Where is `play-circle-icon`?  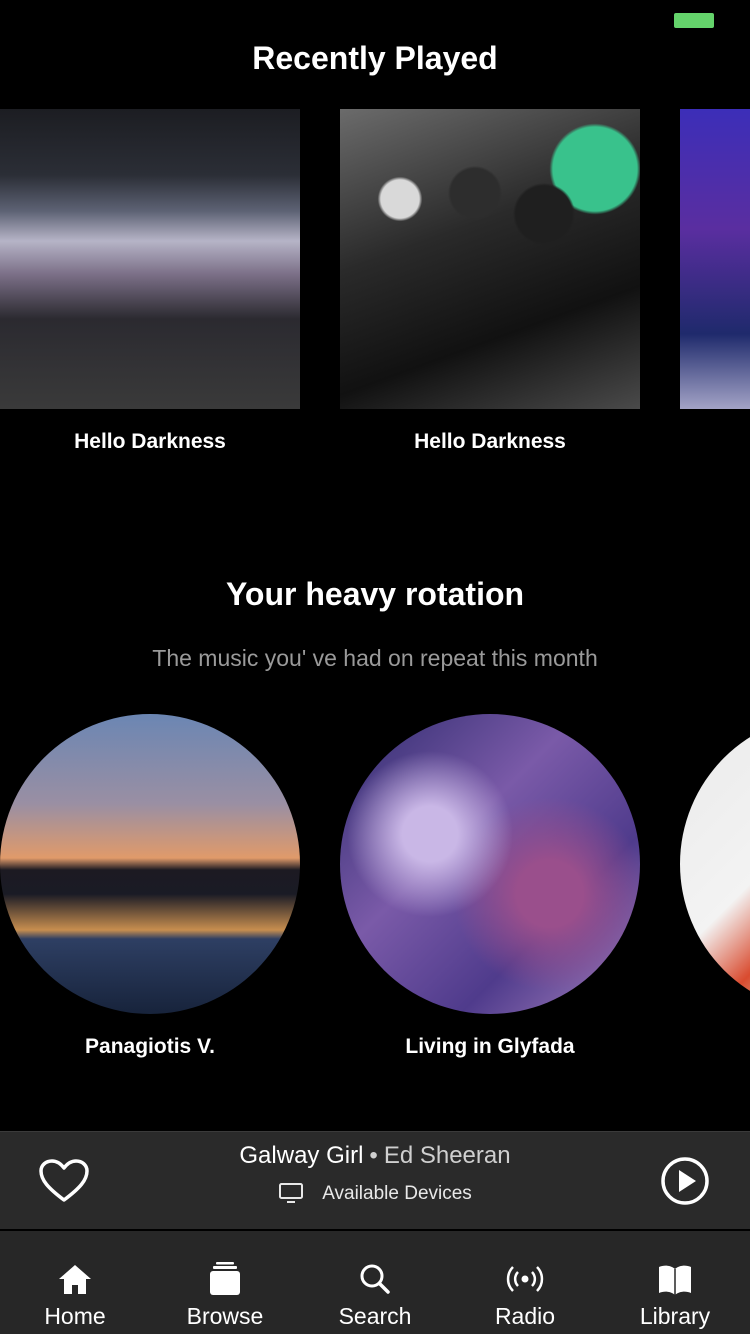 play-circle-icon is located at coordinates (685, 1181).